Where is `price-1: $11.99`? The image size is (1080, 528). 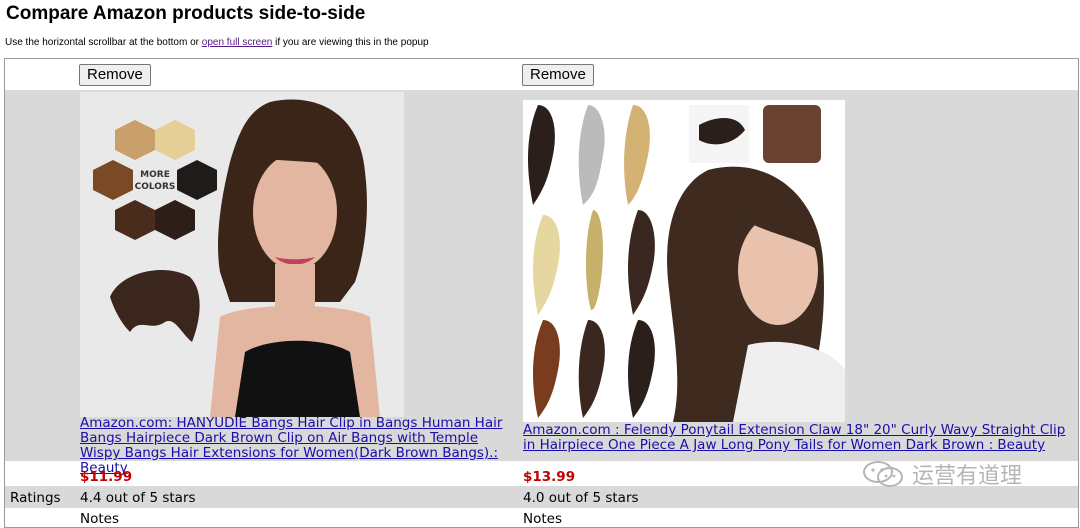 price-1: $11.99 is located at coordinates (106, 477).